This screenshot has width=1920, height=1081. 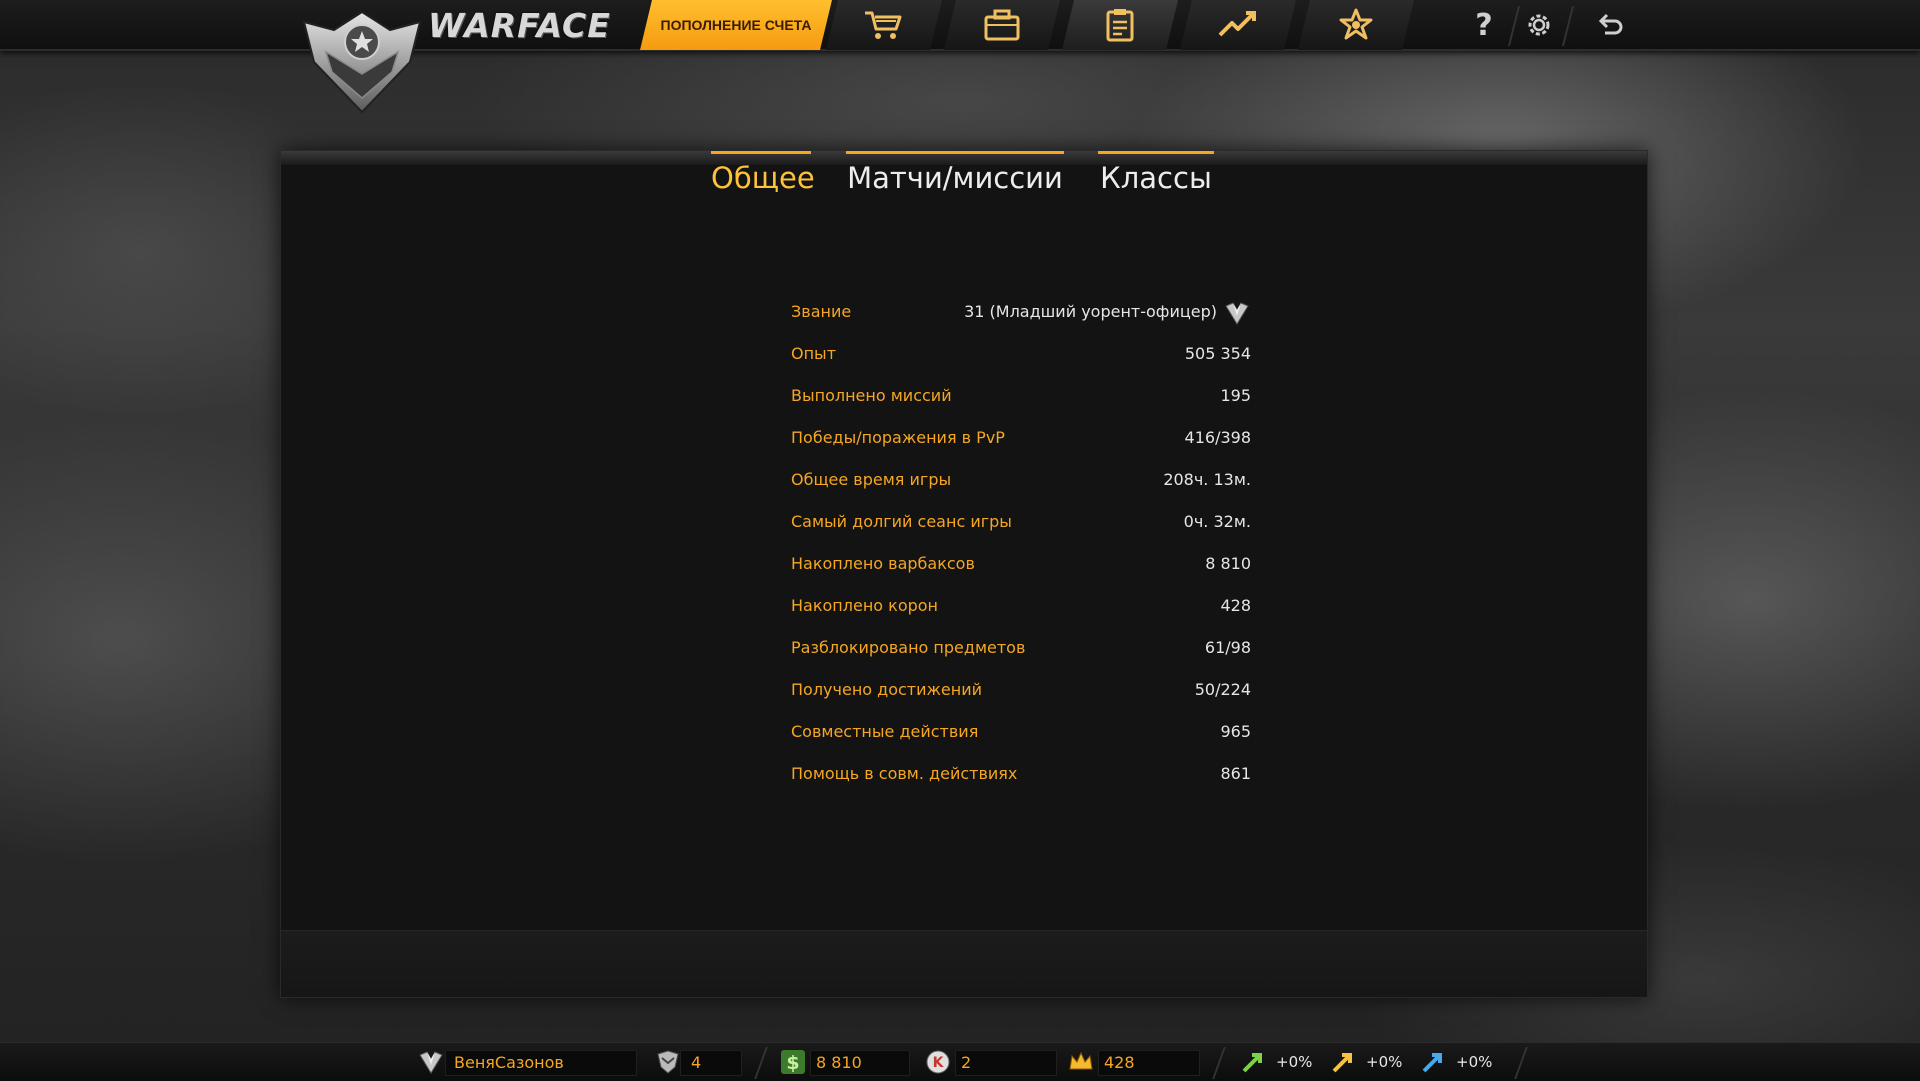 What do you see at coordinates (1119, 1062) in the screenshot?
I see `crowns-value: 428` at bounding box center [1119, 1062].